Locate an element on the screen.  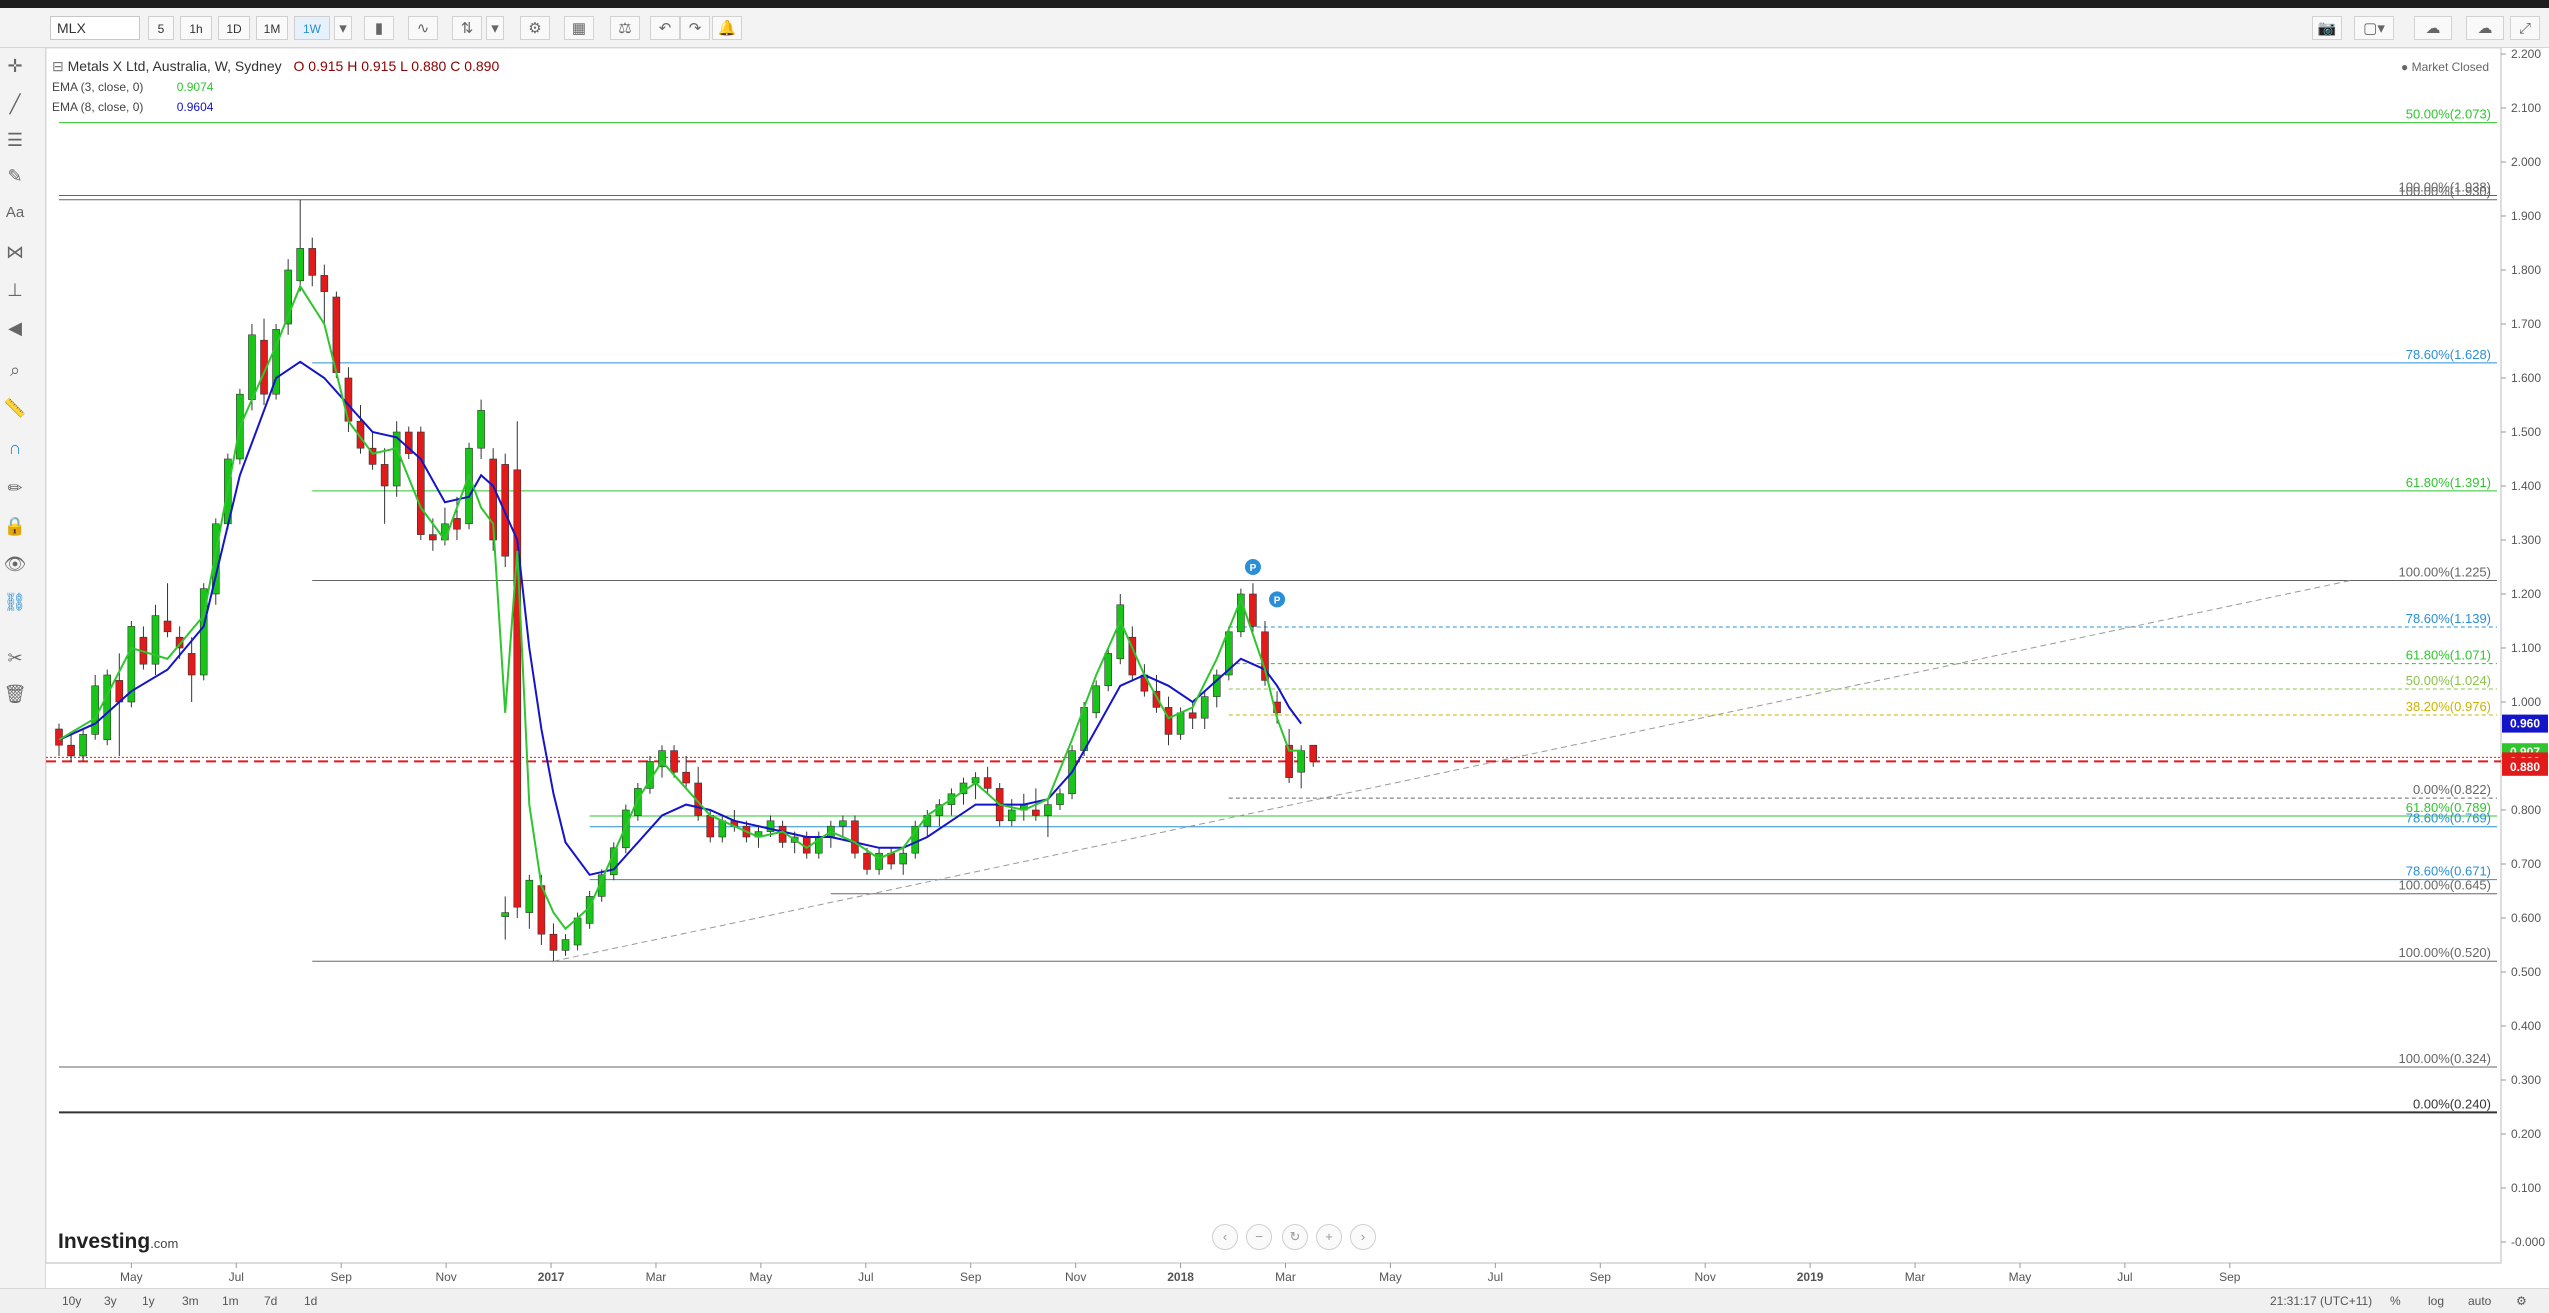
reset-chart-button: ↻ is located at coordinates (1295, 1237).